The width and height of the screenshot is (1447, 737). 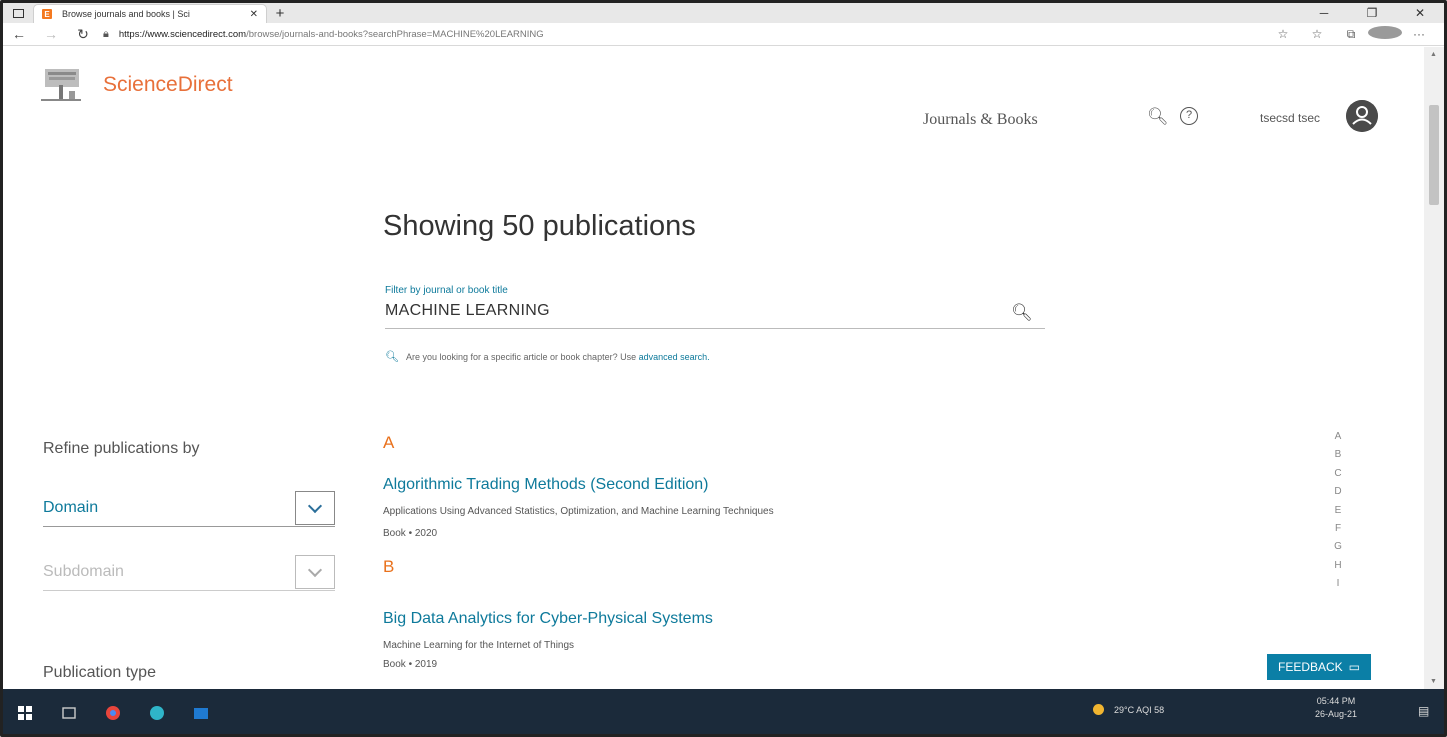 I want to click on alpha-link: H, so click(x=1338, y=569).